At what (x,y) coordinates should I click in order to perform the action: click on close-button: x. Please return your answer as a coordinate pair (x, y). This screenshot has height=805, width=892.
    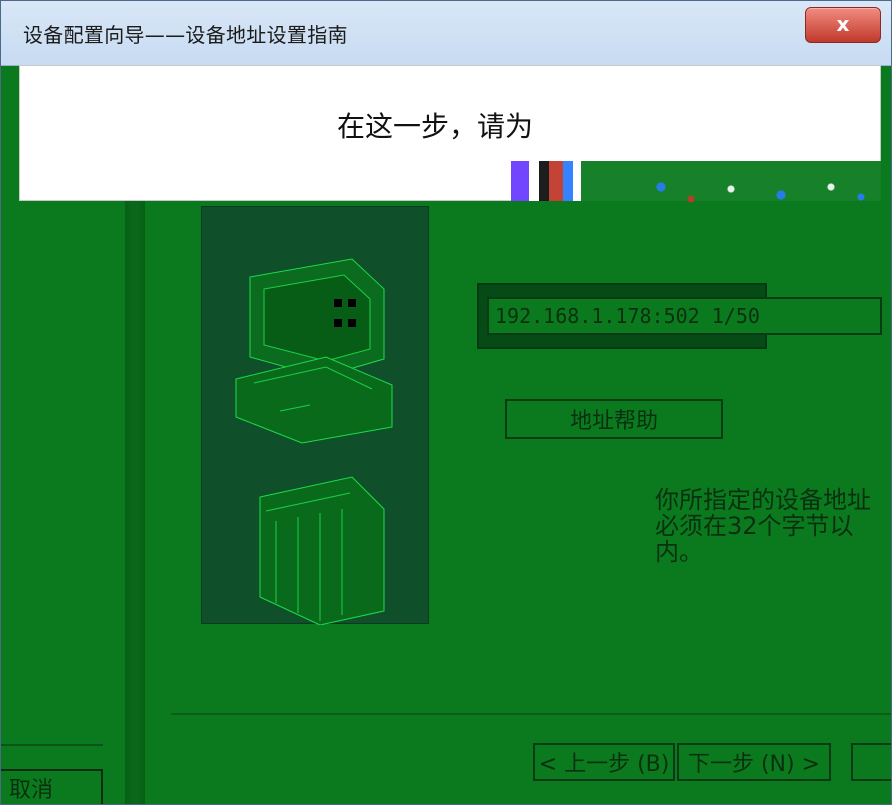
    Looking at the image, I should click on (843, 25).